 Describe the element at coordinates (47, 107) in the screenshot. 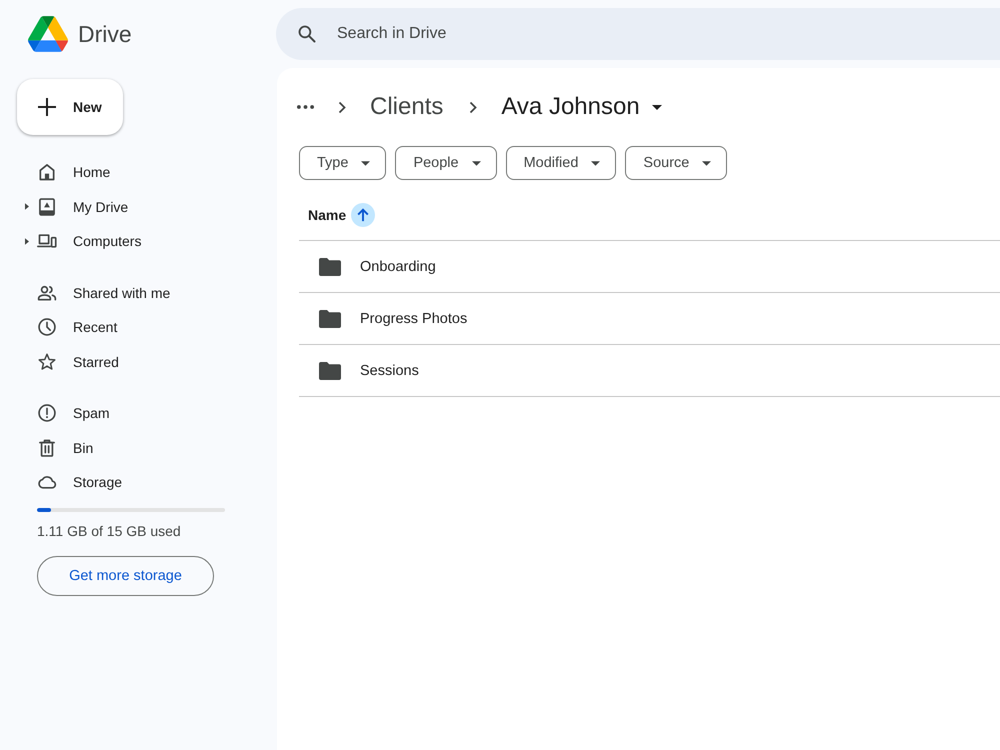

I see `plus-icon` at that location.